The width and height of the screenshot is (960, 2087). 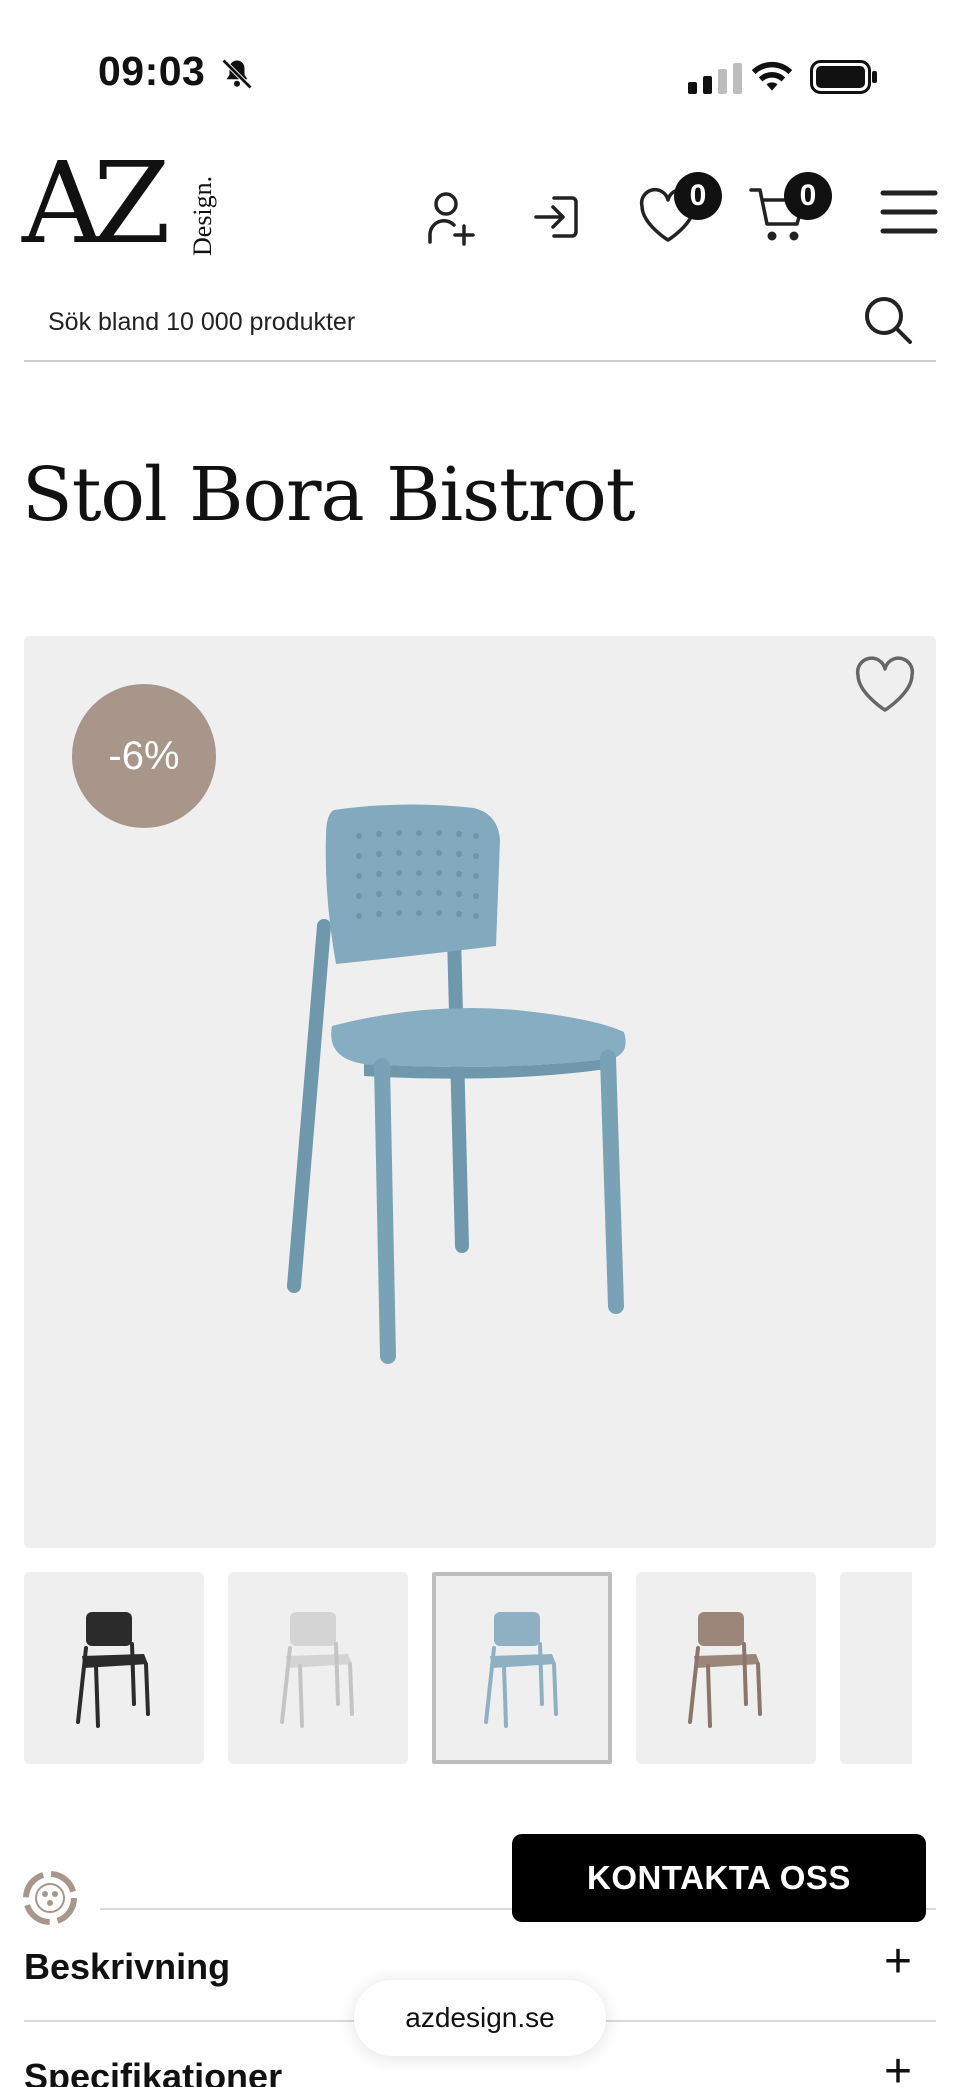 I want to click on wifi-icon, so click(x=772, y=76).